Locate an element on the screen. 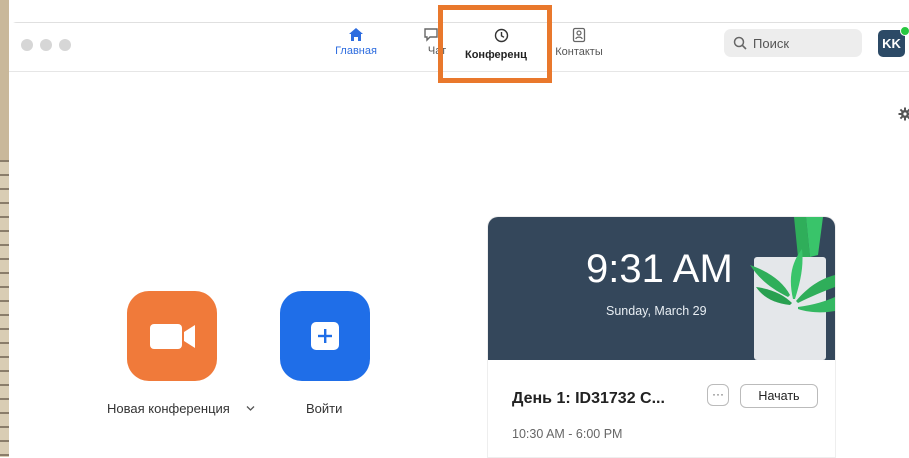  tab-home: Главная is located at coordinates (356, 42).